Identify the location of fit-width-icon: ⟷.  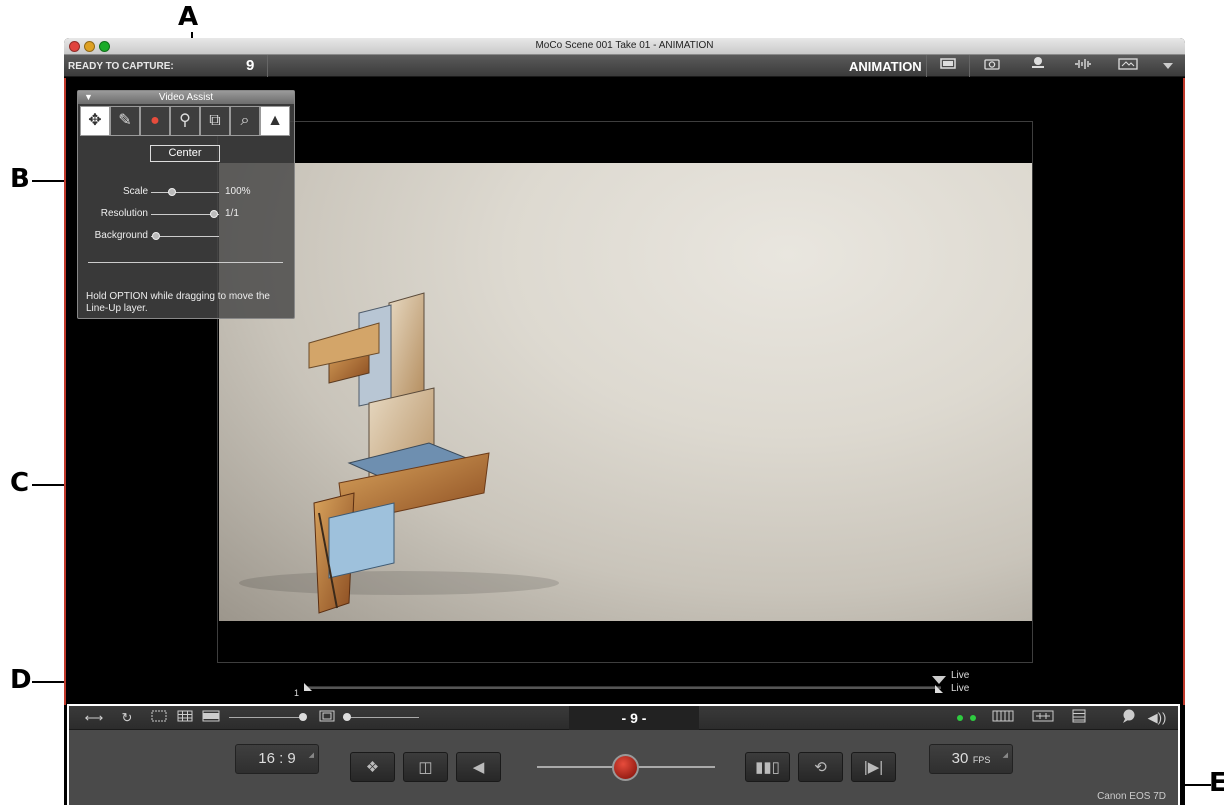
(94, 718).